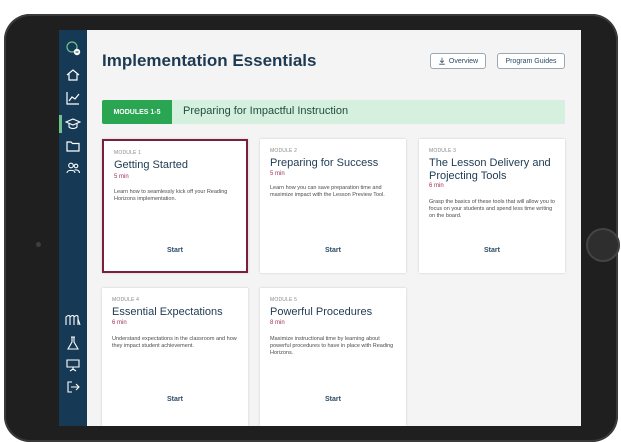  Describe the element at coordinates (126, 300) in the screenshot. I see `module-label: MODULE 4` at that location.